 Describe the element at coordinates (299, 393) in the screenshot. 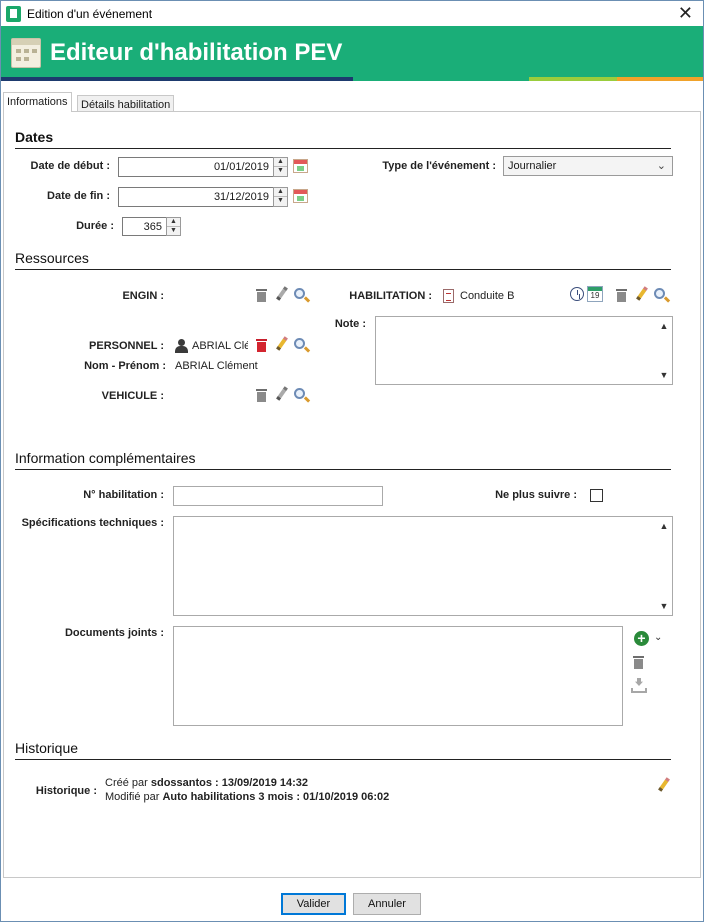

I see `search-vehicule-icon` at that location.